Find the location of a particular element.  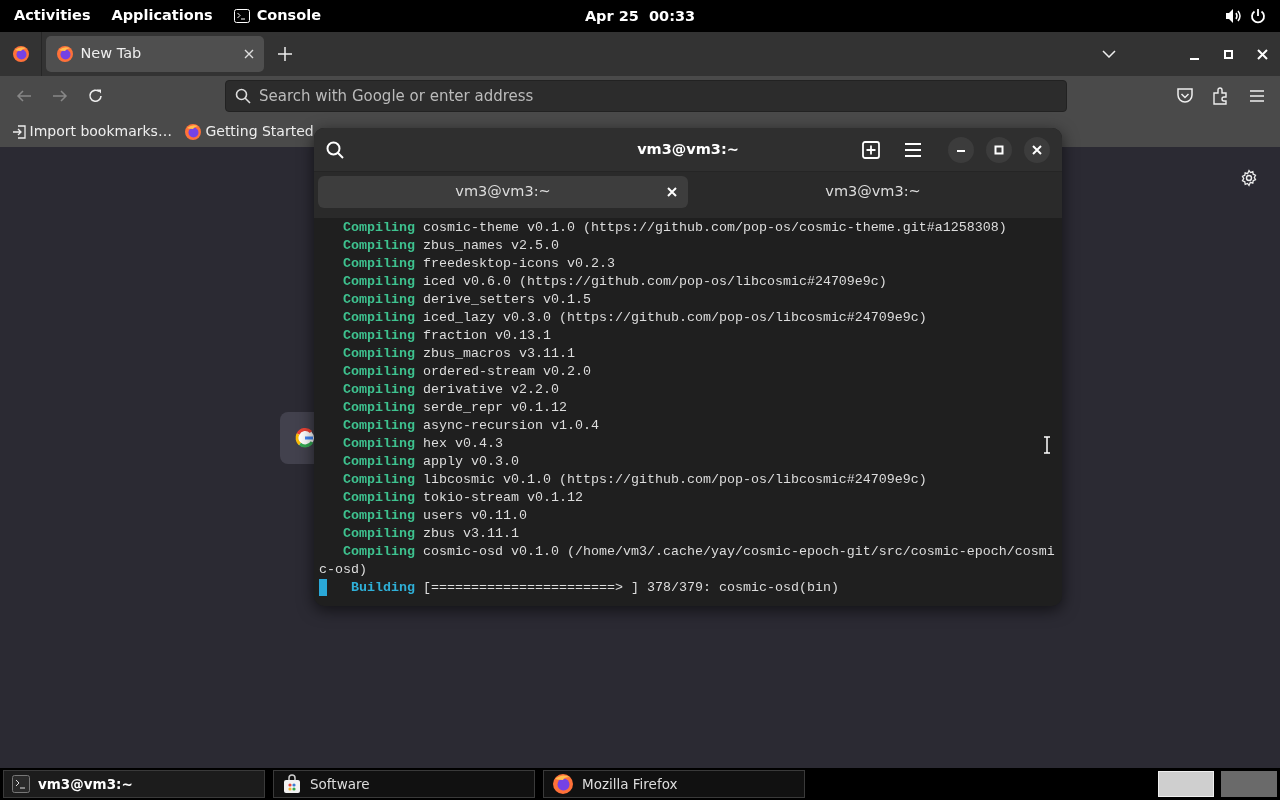

output-line: [=======================> ] 378/379: cosmic-osd(bin) is located at coordinates (630, 588).